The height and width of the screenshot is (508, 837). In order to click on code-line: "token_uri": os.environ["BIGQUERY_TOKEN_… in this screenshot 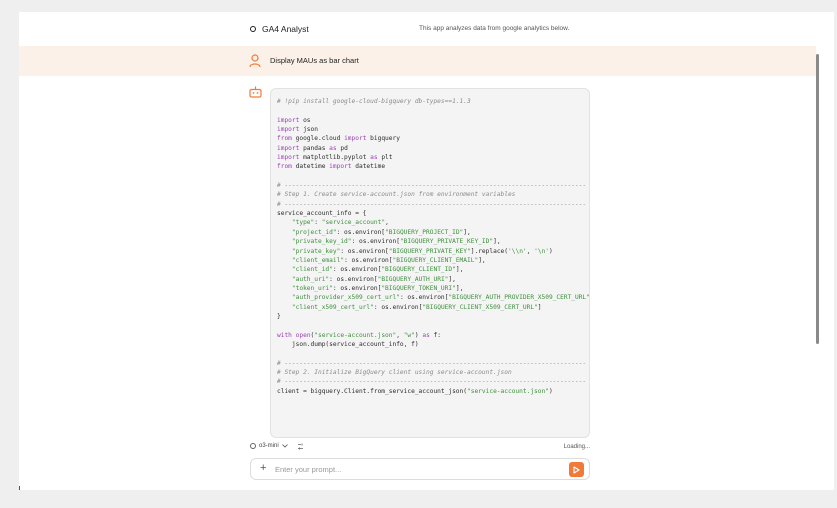, I will do `click(433, 288)`.